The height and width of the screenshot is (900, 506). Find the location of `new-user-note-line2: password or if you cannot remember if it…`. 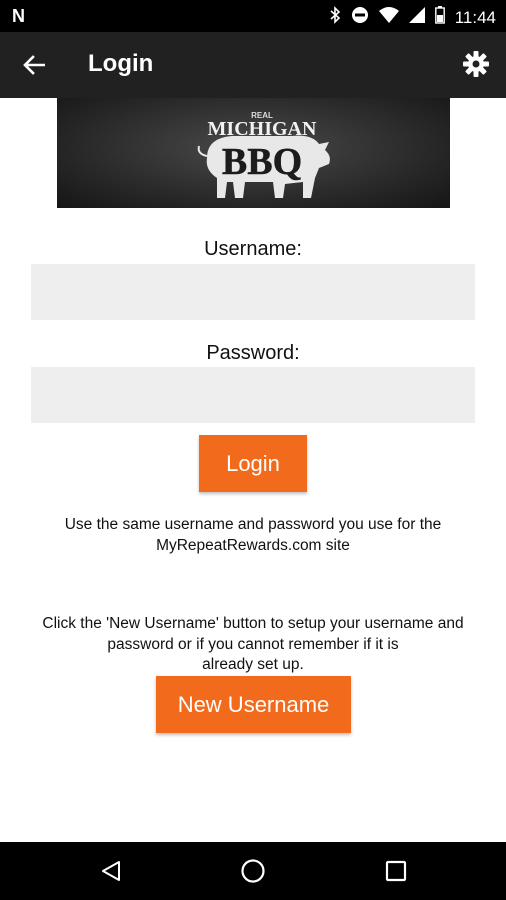

new-user-note-line2: password or if you cannot remember if it… is located at coordinates (253, 644).